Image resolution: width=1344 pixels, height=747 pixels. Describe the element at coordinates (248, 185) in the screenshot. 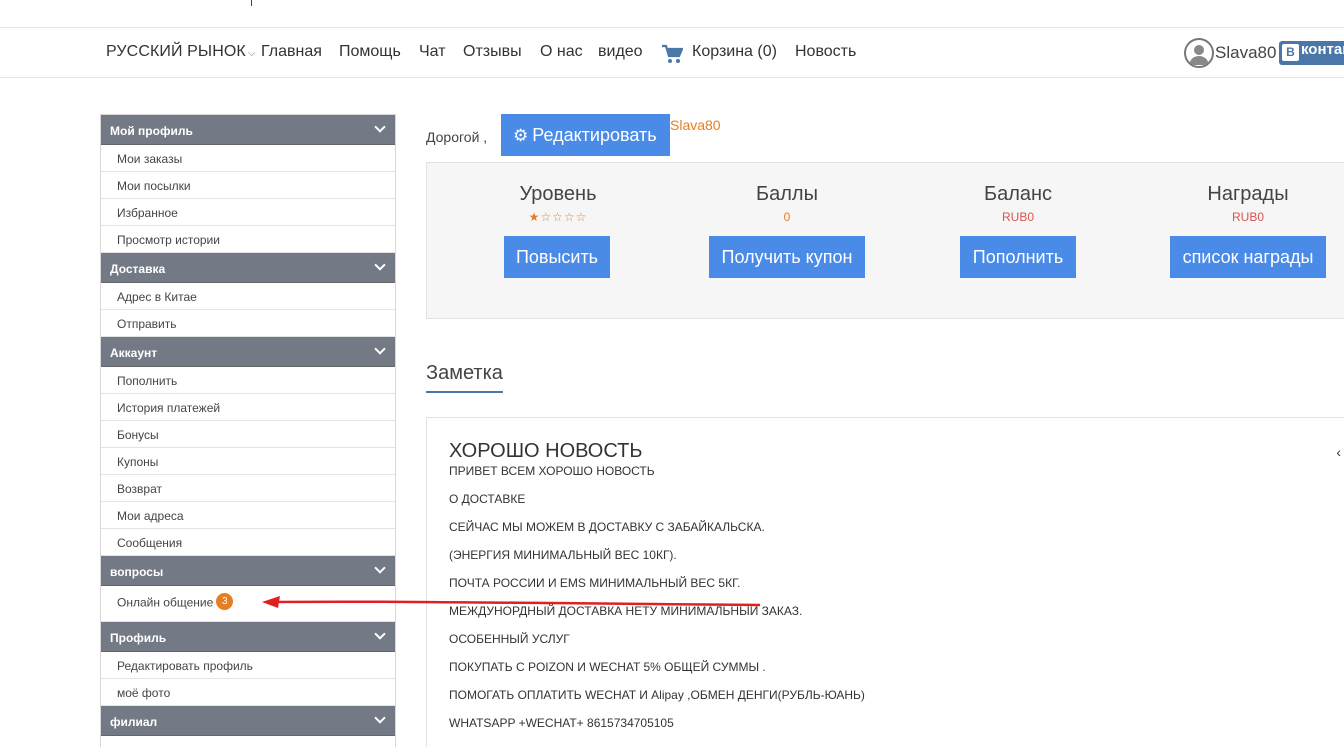

I see `sidebar-item: Мои посылки` at that location.